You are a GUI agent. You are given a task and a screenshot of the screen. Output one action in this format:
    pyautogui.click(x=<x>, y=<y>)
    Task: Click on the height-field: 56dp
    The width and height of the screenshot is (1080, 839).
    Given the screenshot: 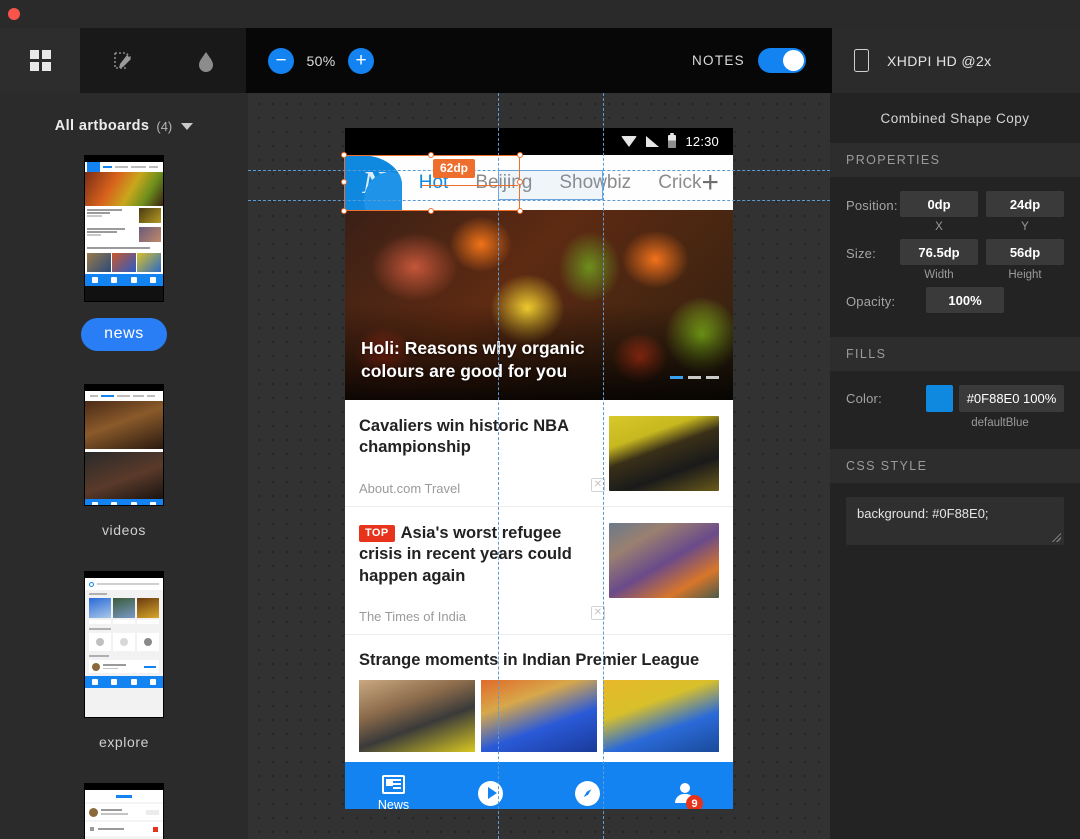 What is the action you would take?
    pyautogui.click(x=1025, y=252)
    